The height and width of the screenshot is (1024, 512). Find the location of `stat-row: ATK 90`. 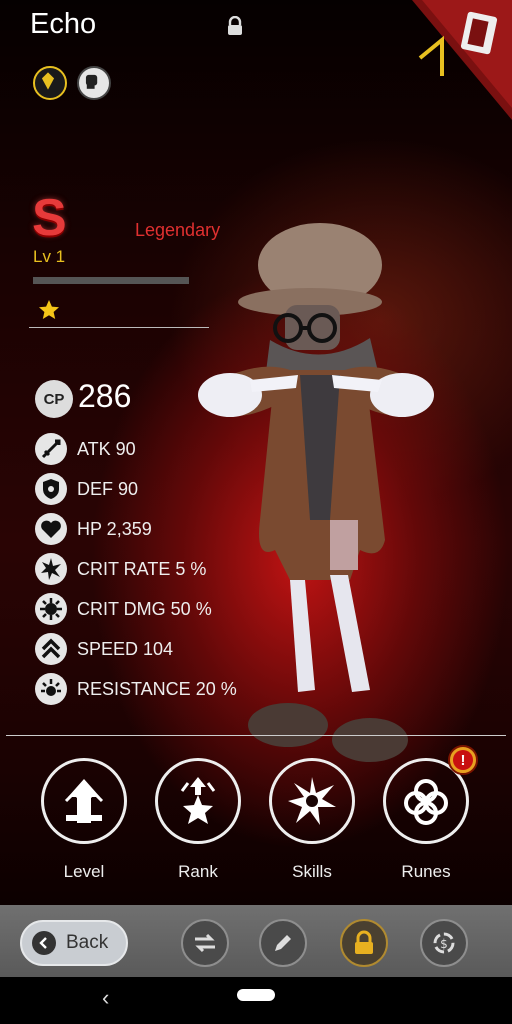

stat-row: ATK 90 is located at coordinates (85, 449).